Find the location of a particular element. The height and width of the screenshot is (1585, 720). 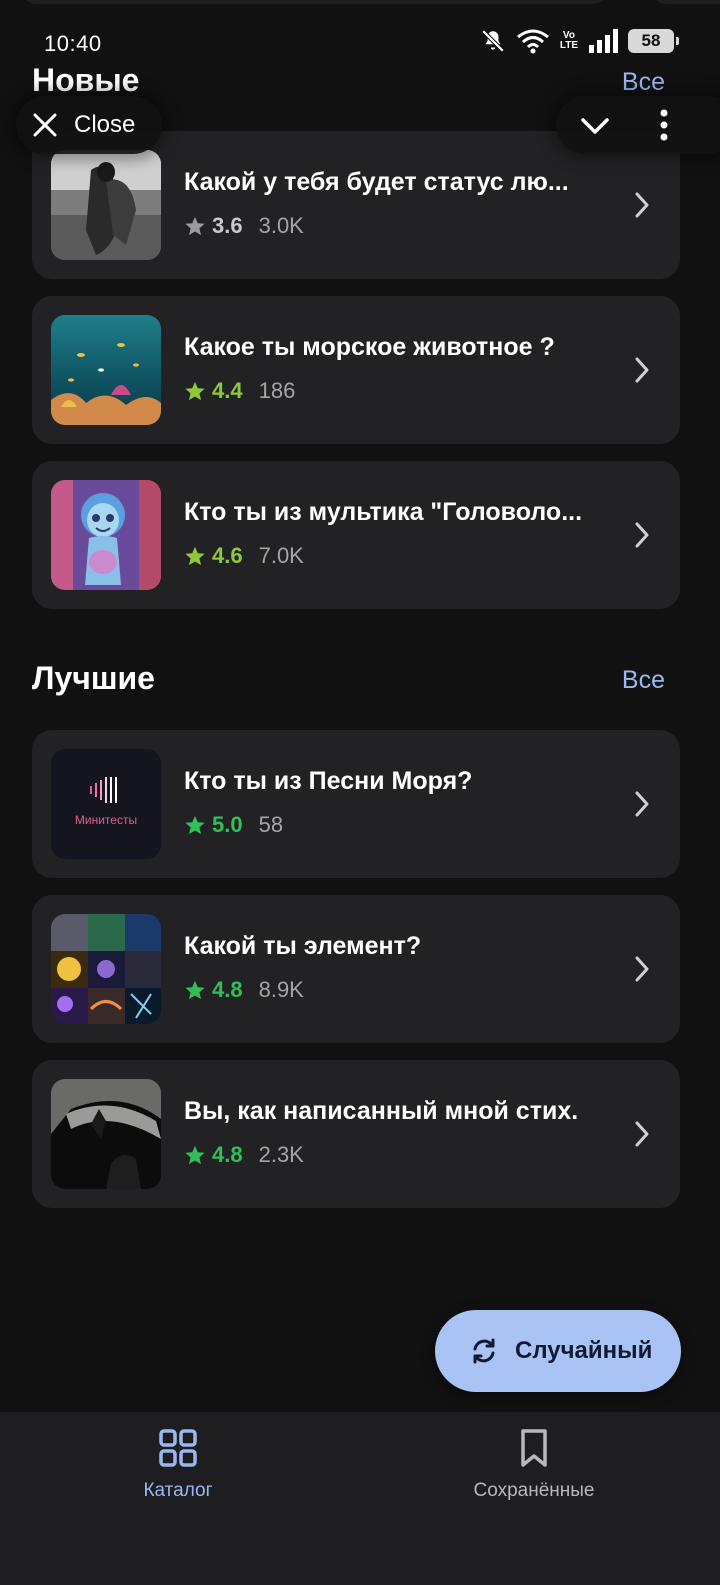

couple-photo-image is located at coordinates (106, 205).